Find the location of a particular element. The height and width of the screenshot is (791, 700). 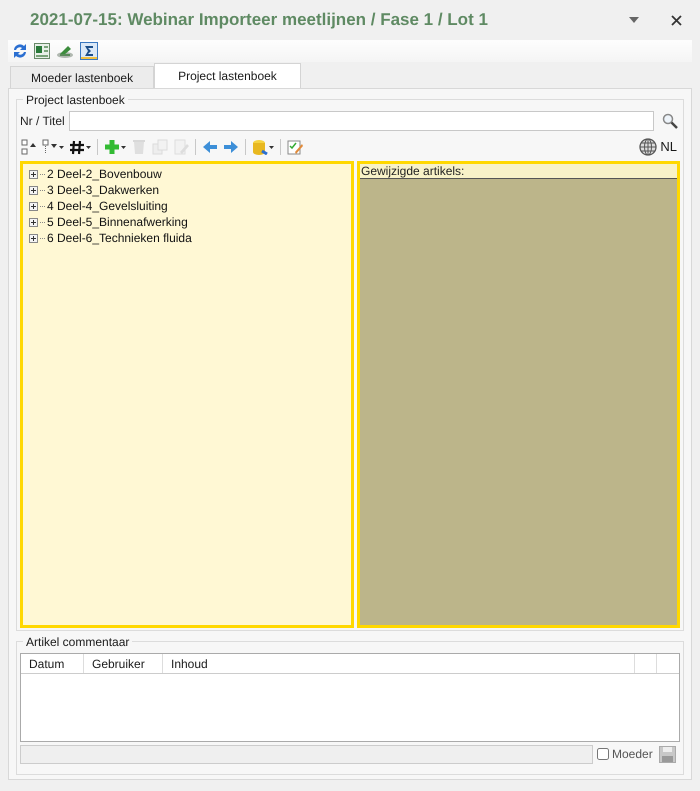

toolbar-button is located at coordinates (89, 51).